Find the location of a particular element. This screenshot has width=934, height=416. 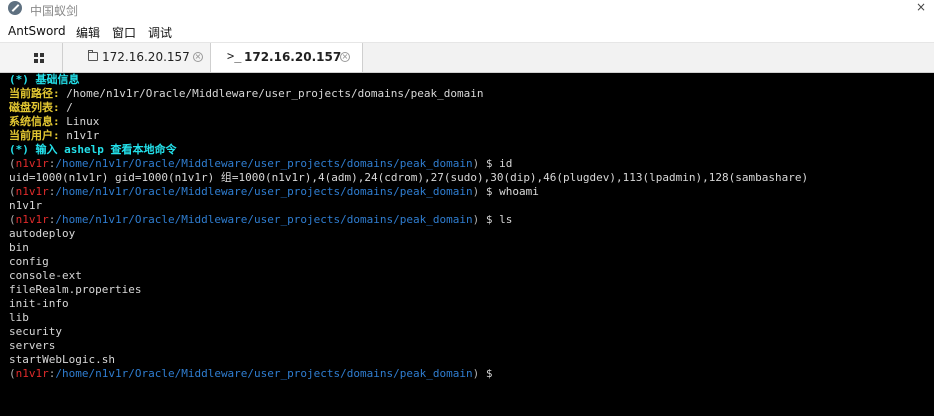

output-text: servers is located at coordinates (32, 345).